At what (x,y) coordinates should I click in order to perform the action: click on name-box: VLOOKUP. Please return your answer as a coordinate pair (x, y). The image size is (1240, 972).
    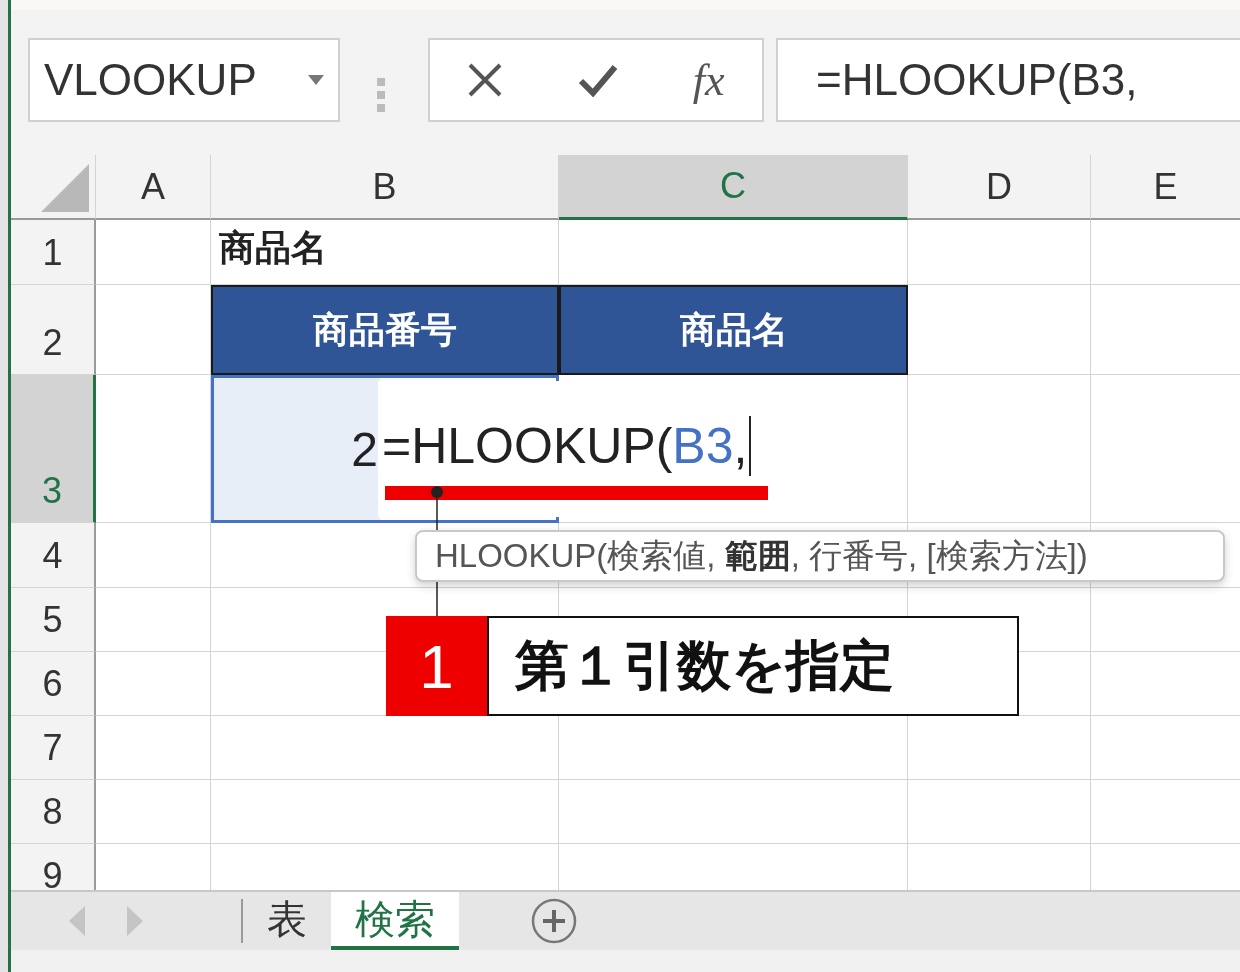
    Looking at the image, I should click on (184, 80).